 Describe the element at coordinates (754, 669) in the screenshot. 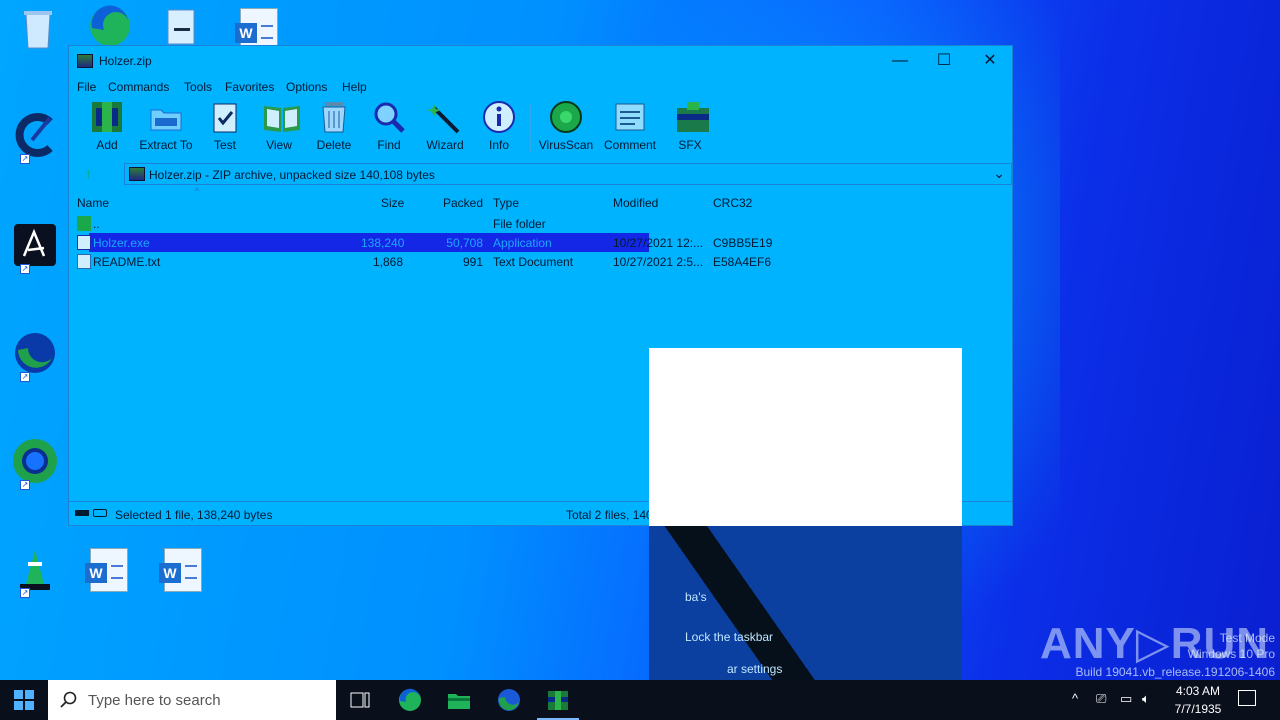

I see `context-item-taskbar-settings: ar settings` at that location.